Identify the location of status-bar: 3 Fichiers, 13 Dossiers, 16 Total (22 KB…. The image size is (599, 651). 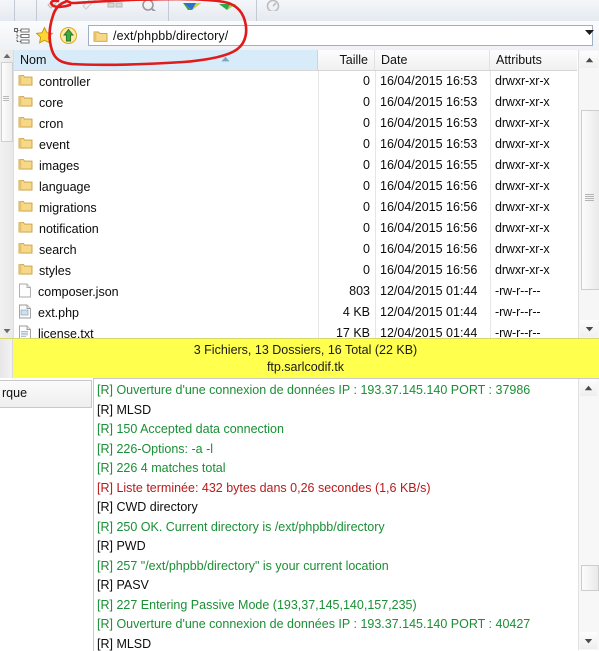
(299, 358).